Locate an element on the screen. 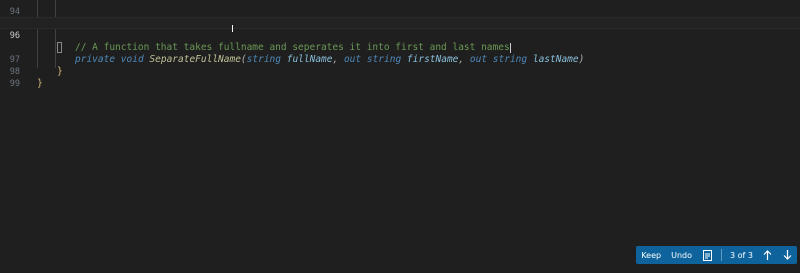 The image size is (800, 273). arrow-down-icon-svg is located at coordinates (787, 255).